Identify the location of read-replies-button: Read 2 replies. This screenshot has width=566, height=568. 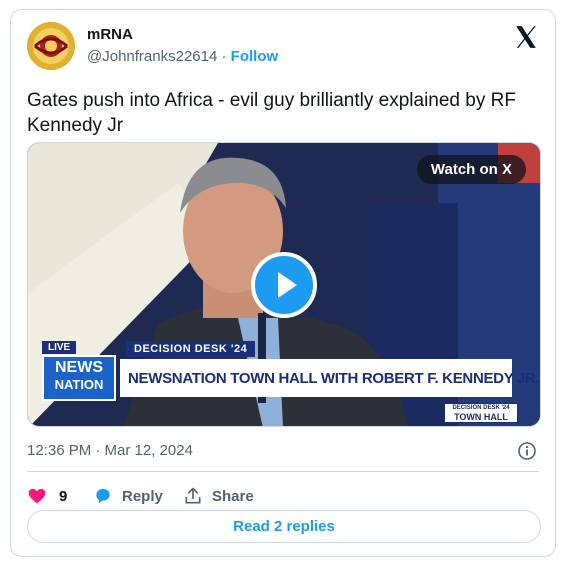
(284, 526).